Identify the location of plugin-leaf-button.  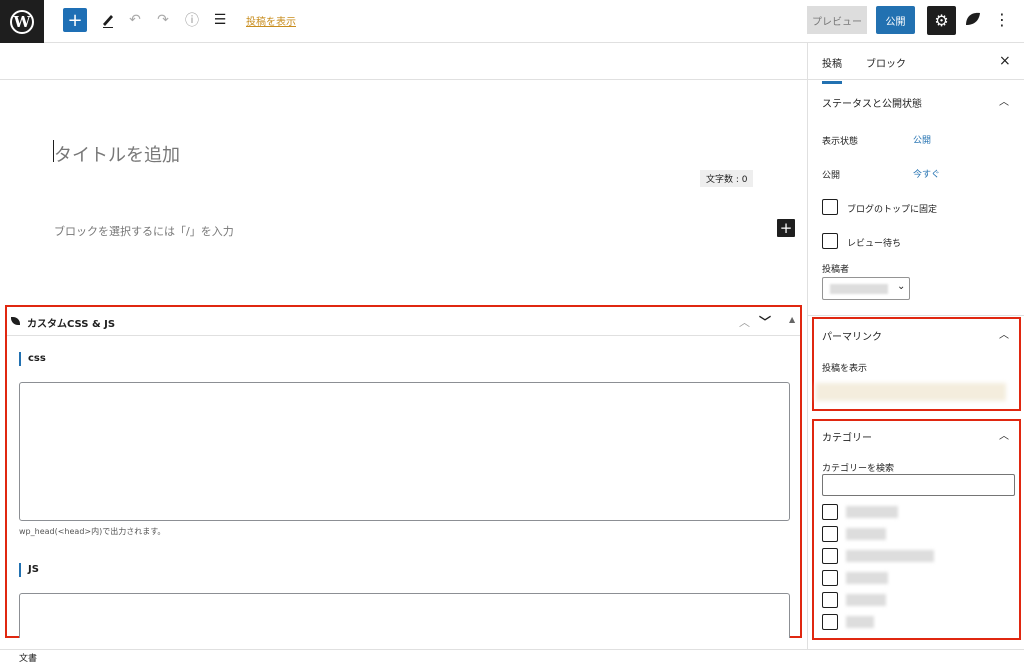
(973, 19).